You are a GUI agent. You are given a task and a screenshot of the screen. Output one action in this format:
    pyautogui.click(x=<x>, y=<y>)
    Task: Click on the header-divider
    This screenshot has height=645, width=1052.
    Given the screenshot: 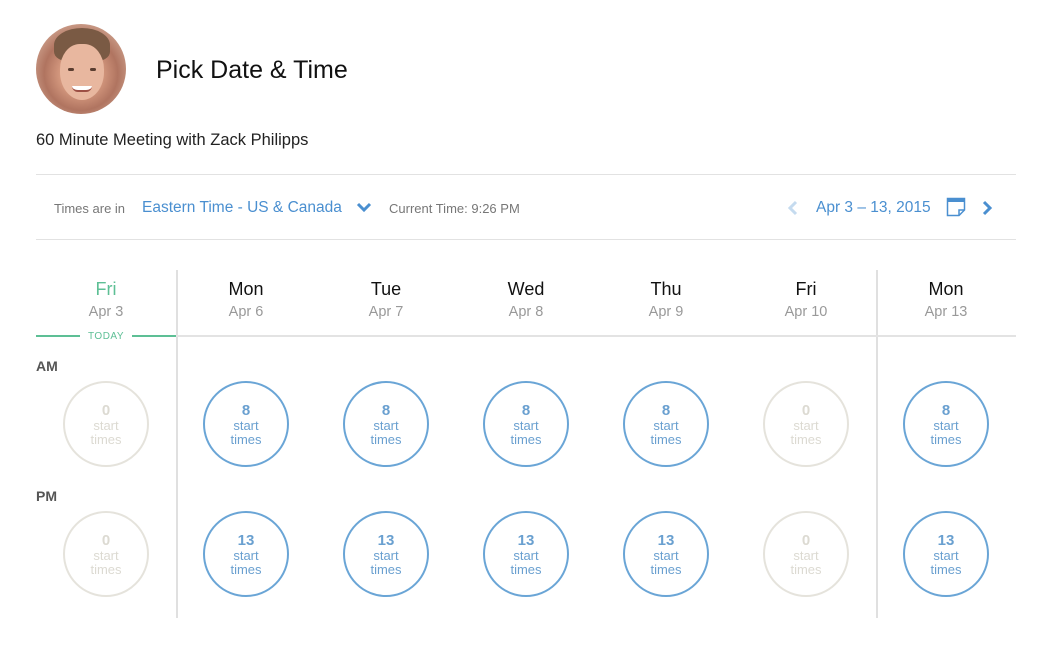 What is the action you would take?
    pyautogui.click(x=596, y=336)
    